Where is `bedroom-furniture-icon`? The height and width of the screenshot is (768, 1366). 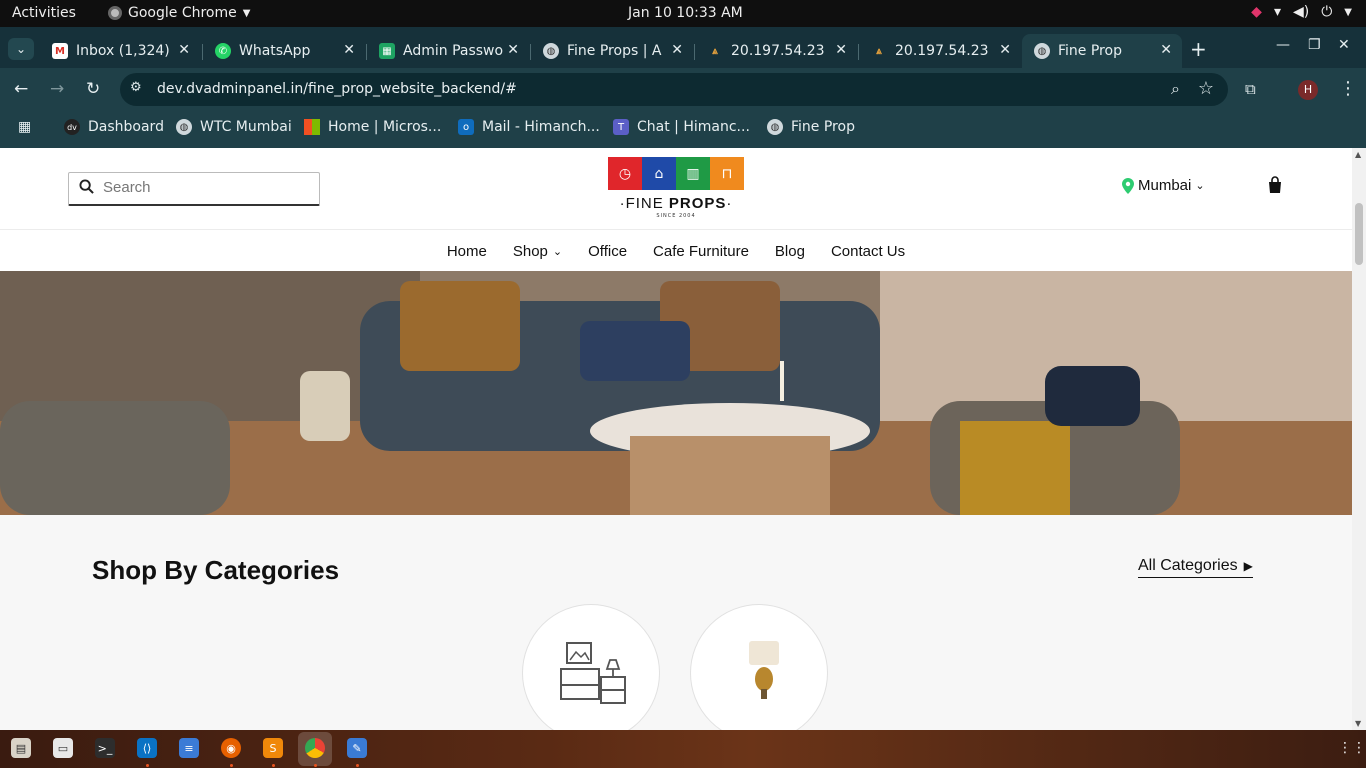 bedroom-furniture-icon is located at coordinates (593, 673).